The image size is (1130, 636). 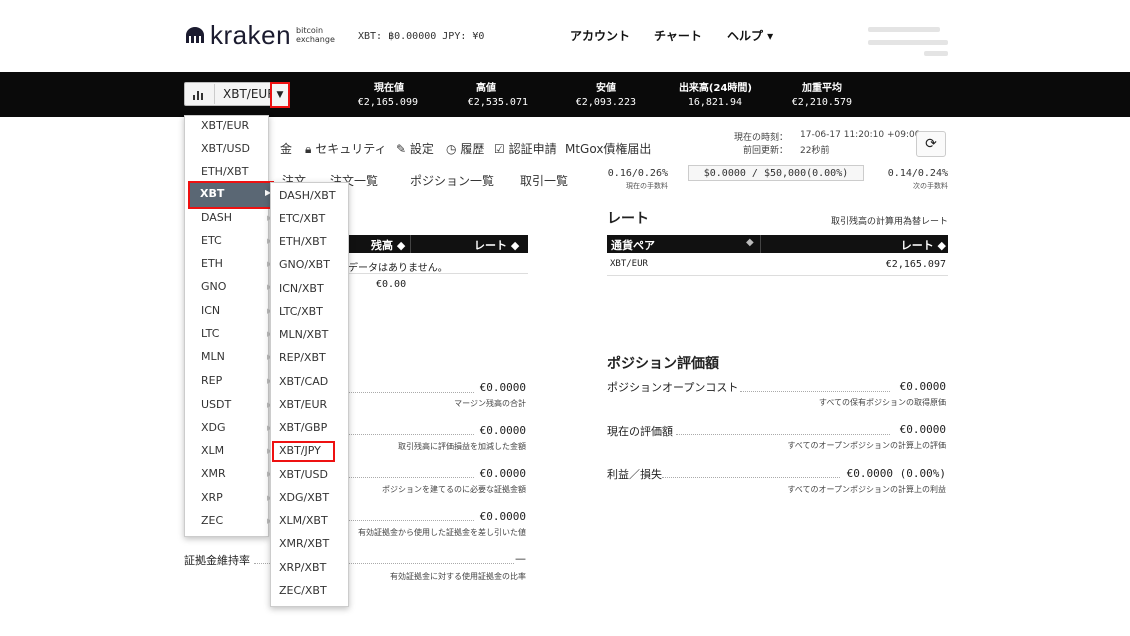 What do you see at coordinates (525, 148) in the screenshot?
I see `subnav-verification: ☑ 認証申請` at bounding box center [525, 148].